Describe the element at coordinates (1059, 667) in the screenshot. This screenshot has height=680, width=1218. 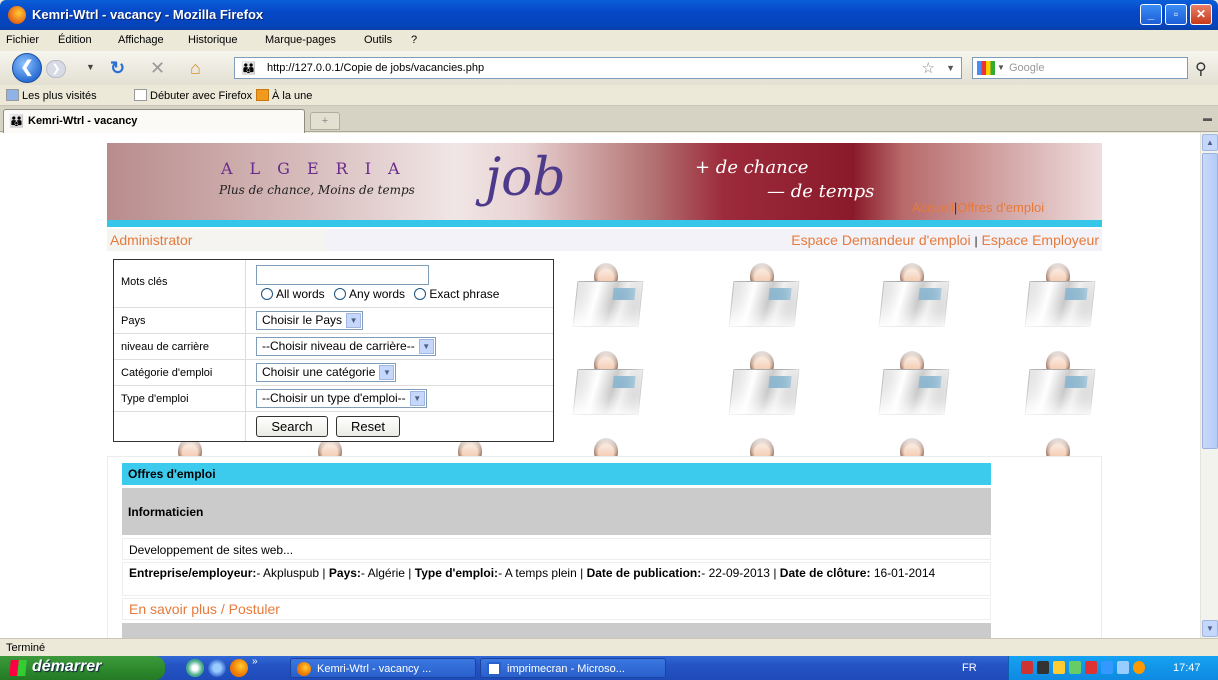
I see `tray-network-icon` at that location.